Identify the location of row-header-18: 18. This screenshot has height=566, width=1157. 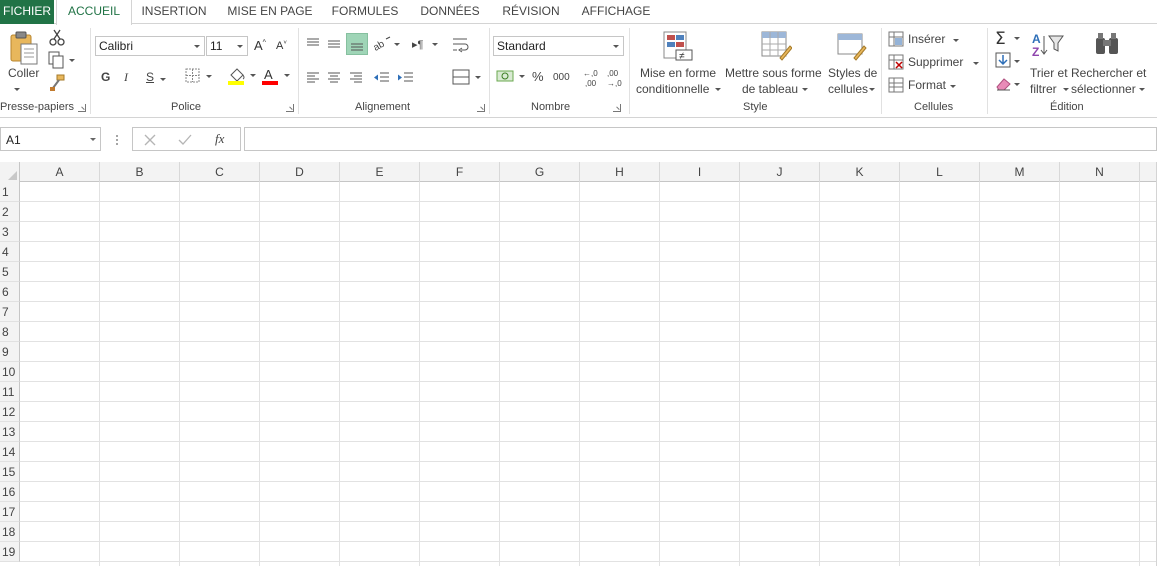
(10, 532).